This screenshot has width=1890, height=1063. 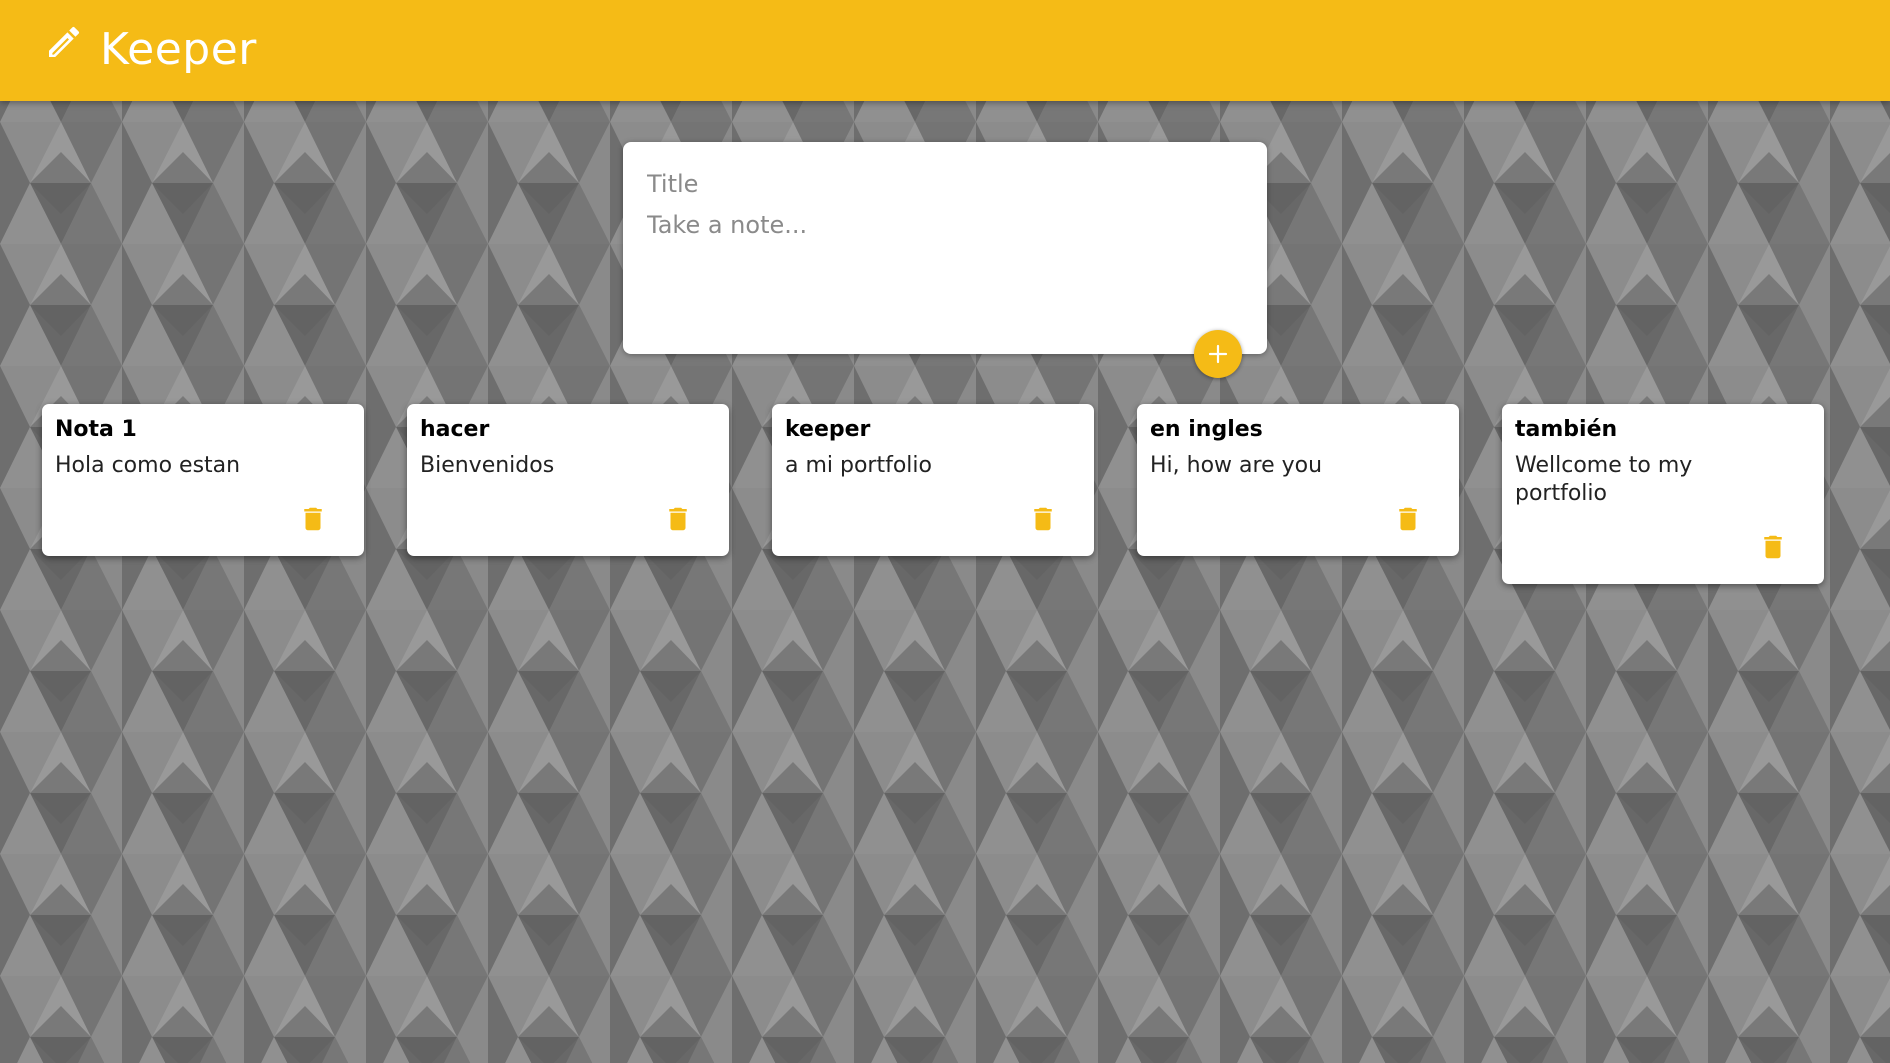 I want to click on note-content: Wellcome to my portfolio, so click(x=1604, y=479).